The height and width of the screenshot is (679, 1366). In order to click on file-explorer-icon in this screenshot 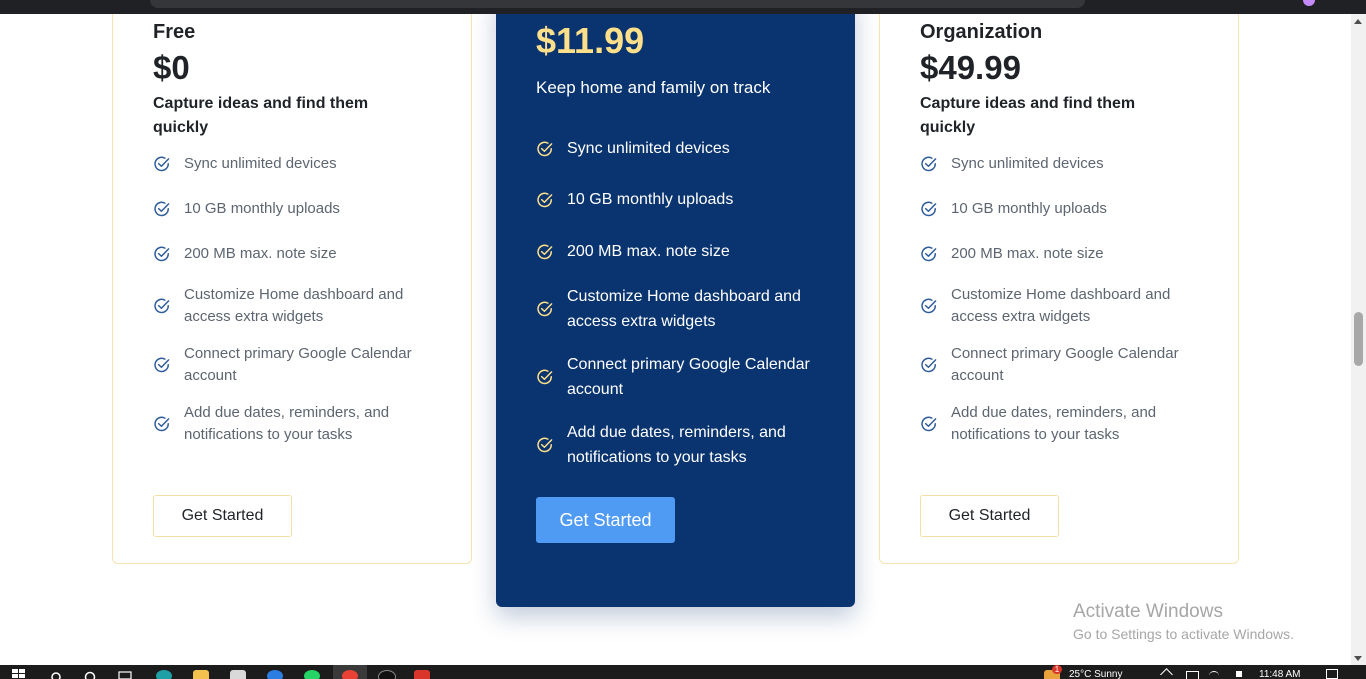, I will do `click(201, 674)`.